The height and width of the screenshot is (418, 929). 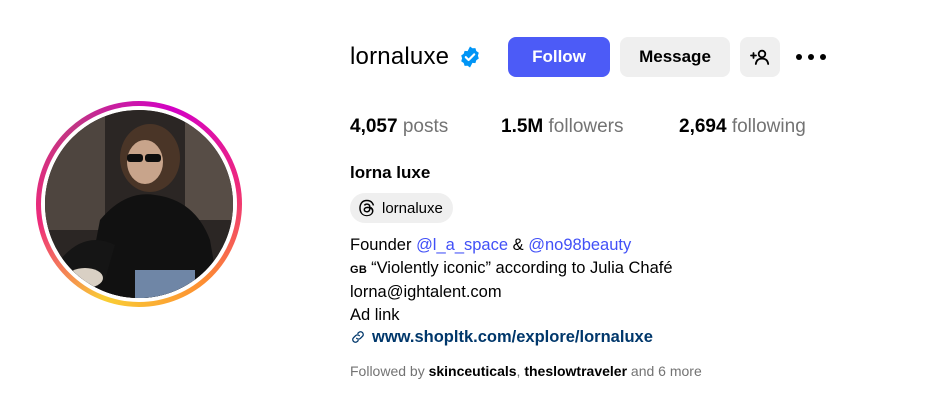 What do you see at coordinates (400, 56) in the screenshot?
I see `username: lornaluxe` at bounding box center [400, 56].